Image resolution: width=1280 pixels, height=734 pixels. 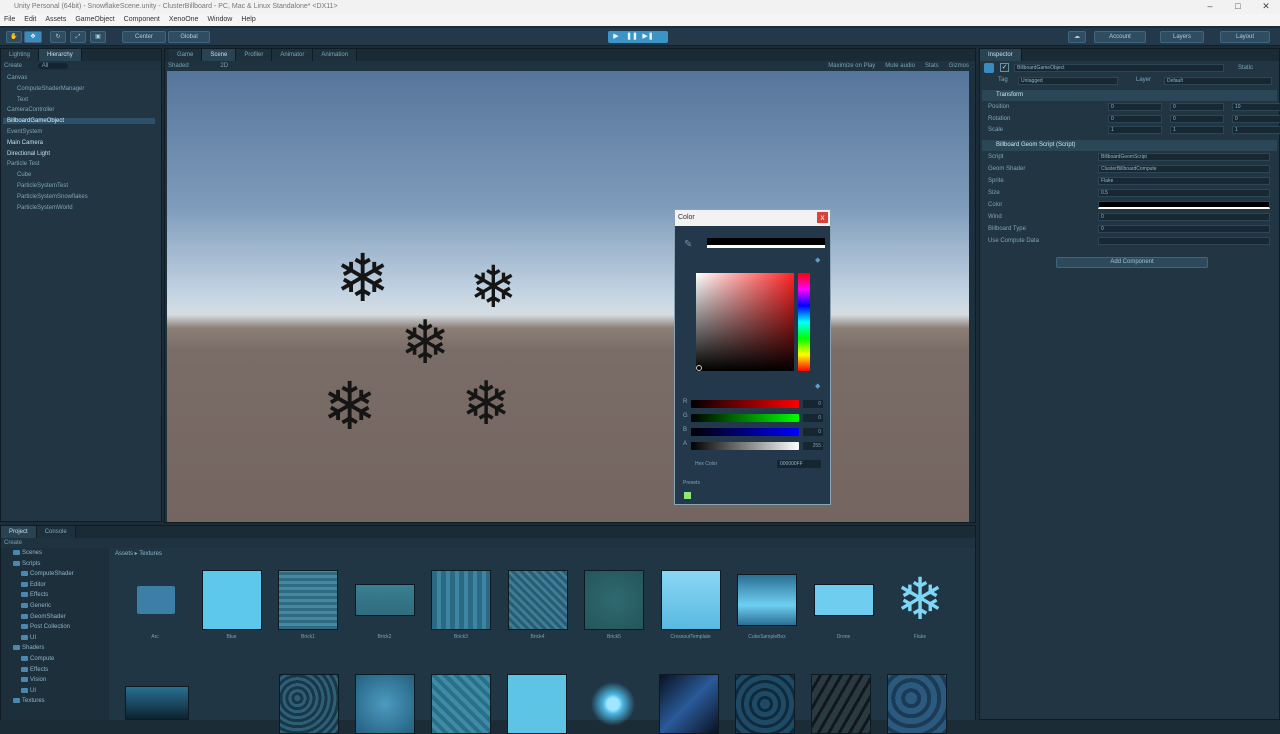 I want to click on layer-dropdown: Default, so click(x=1218, y=81).